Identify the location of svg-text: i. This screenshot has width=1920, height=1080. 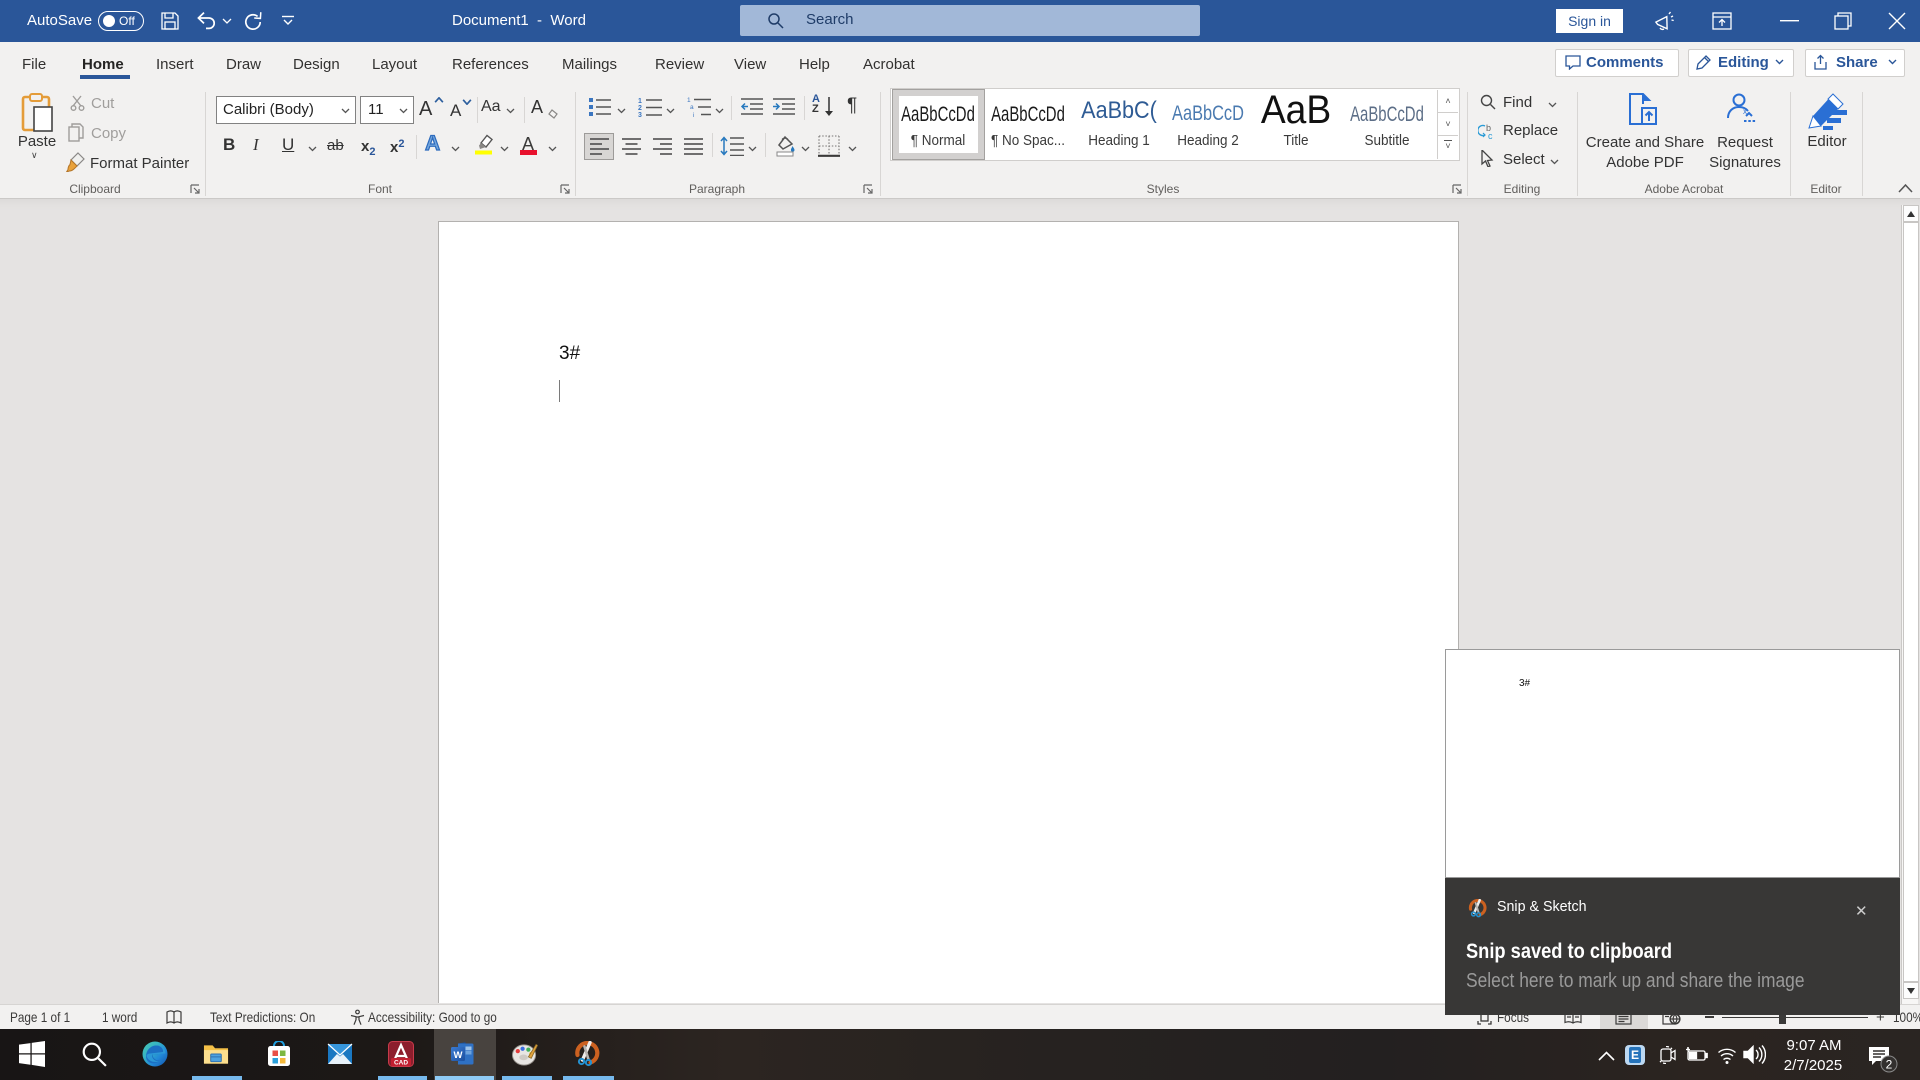
(693, 115).